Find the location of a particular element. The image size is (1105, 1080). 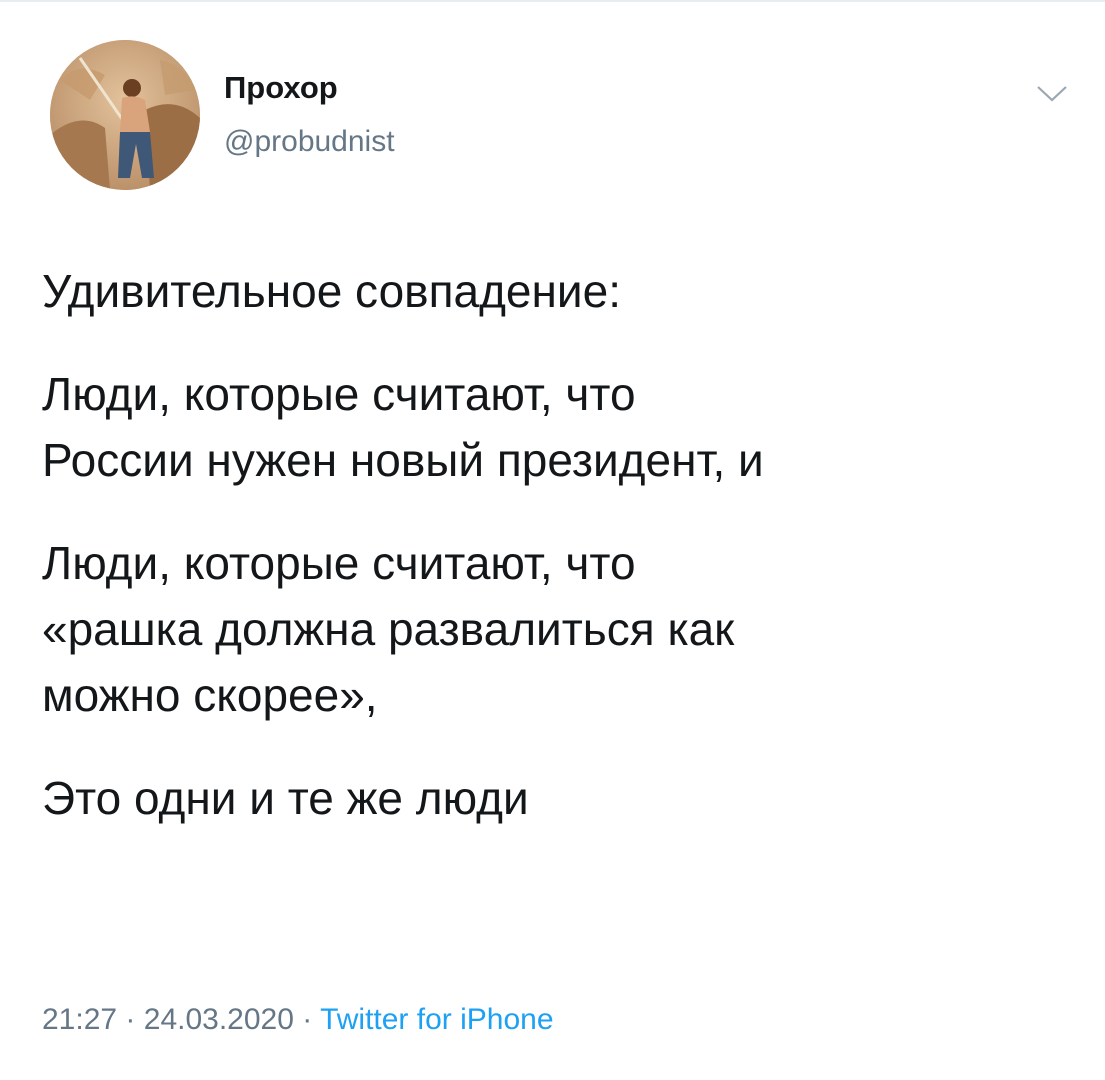

tweet-source-link: Twitter for iPhone is located at coordinates (436, 1019).